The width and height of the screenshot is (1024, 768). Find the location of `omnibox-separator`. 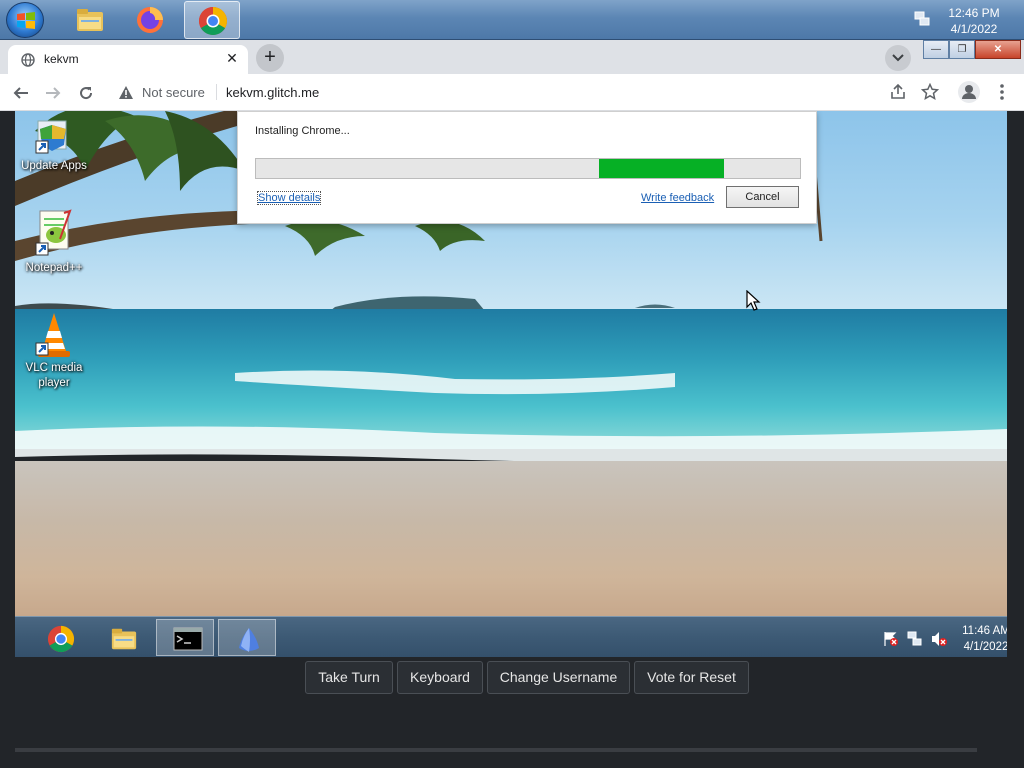

omnibox-separator is located at coordinates (216, 92).